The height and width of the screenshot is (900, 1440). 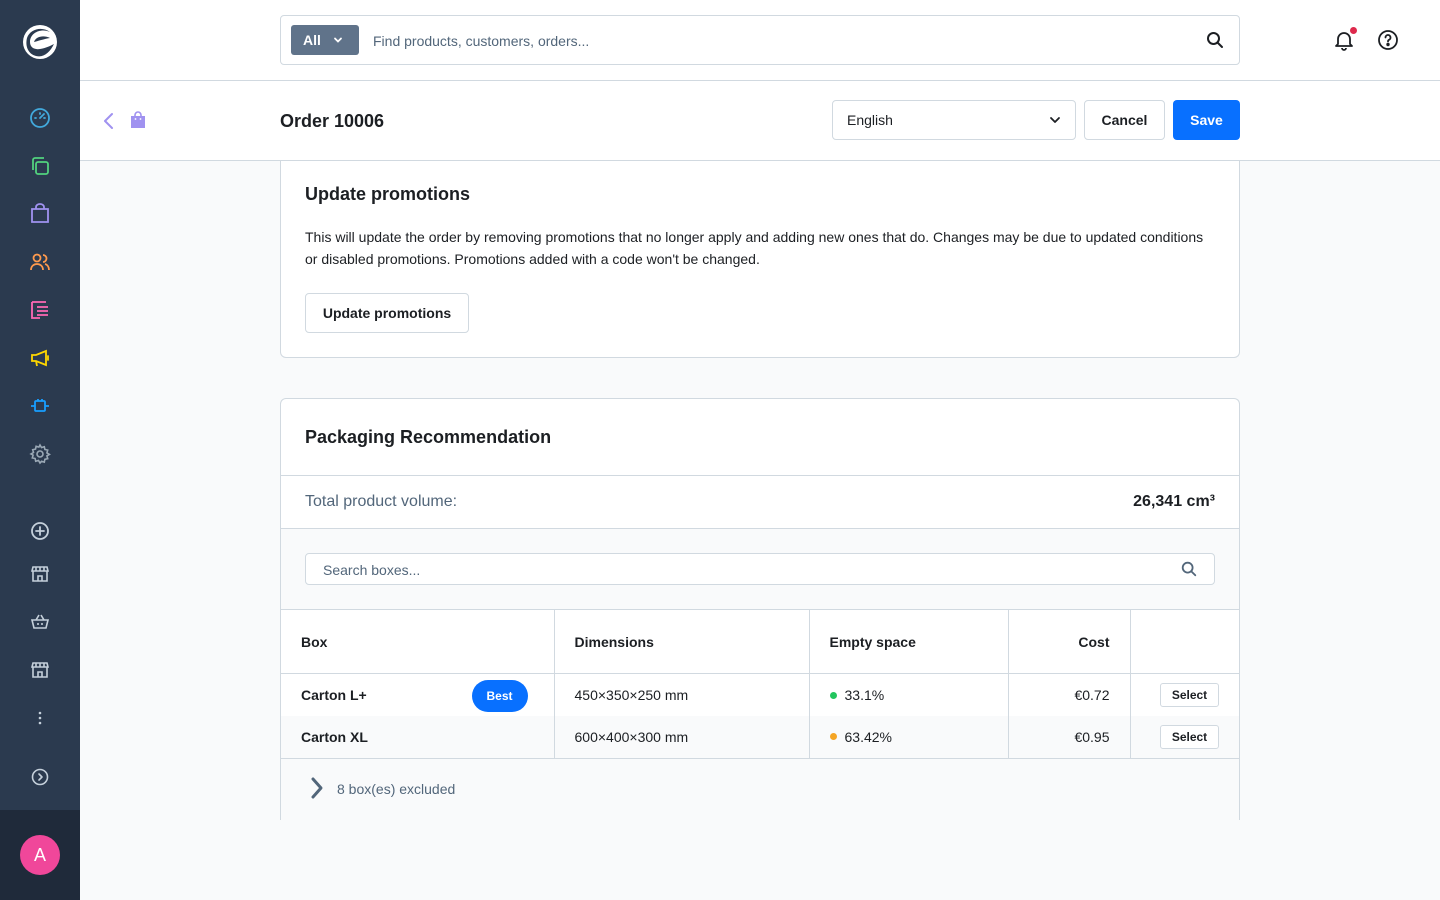 I want to click on catalogues-icon, so click(x=40, y=166).